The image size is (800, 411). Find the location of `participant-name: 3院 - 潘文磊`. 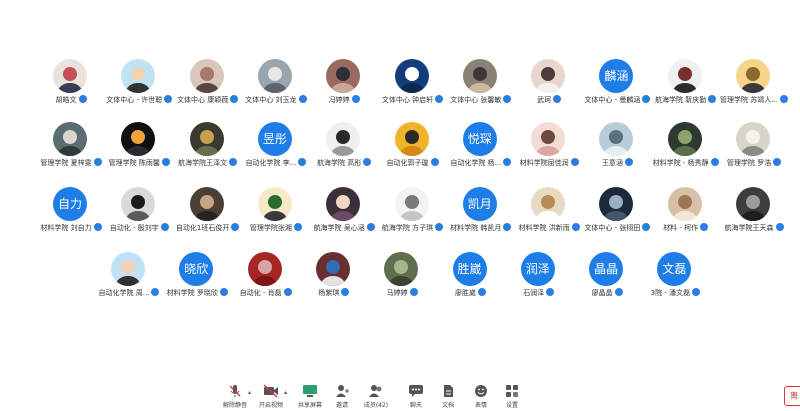

participant-name: 3院 - 潘文磊 is located at coordinates (670, 293).